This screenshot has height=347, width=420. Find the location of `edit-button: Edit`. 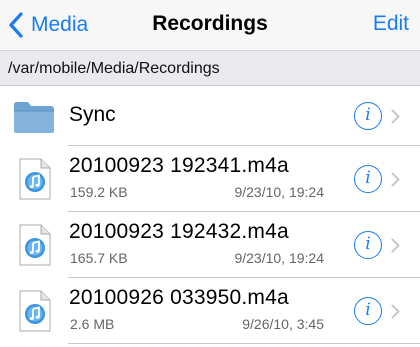

edit-button: Edit is located at coordinates (391, 24).